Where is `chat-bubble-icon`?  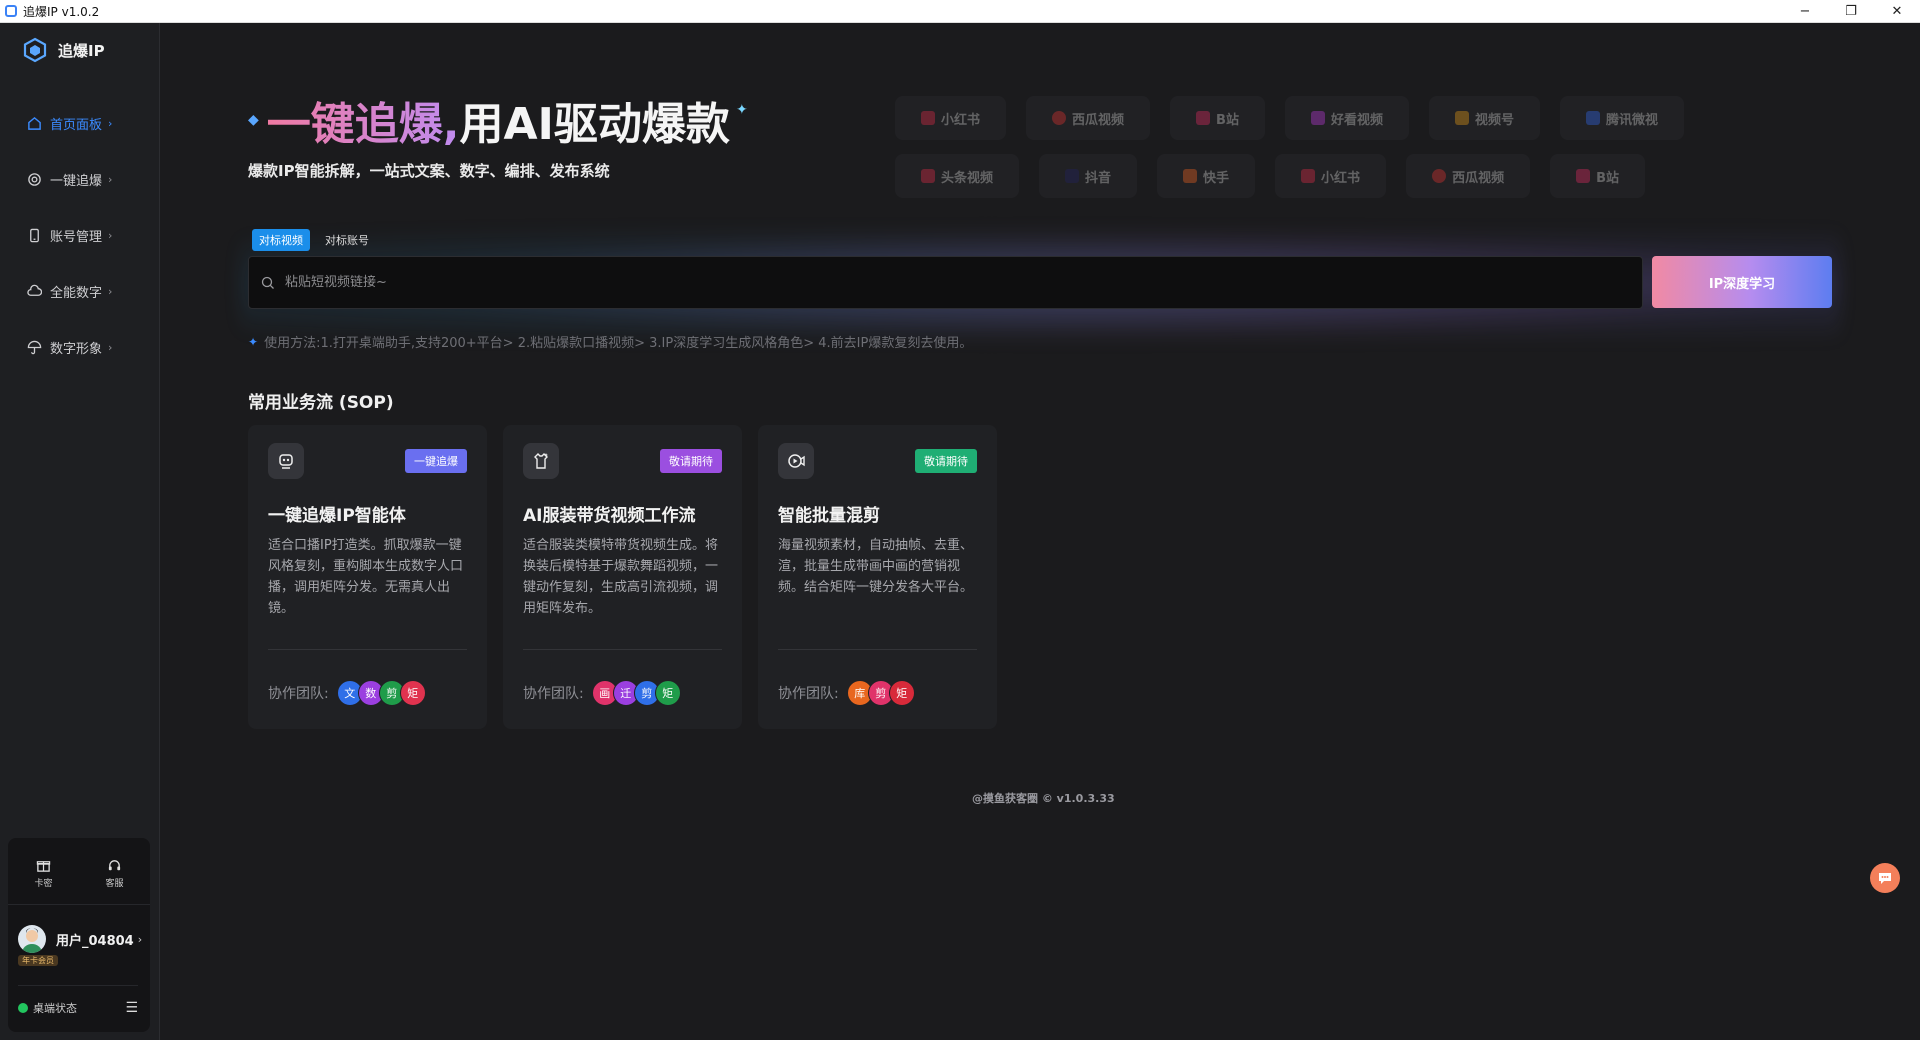
chat-bubble-icon is located at coordinates (1885, 878).